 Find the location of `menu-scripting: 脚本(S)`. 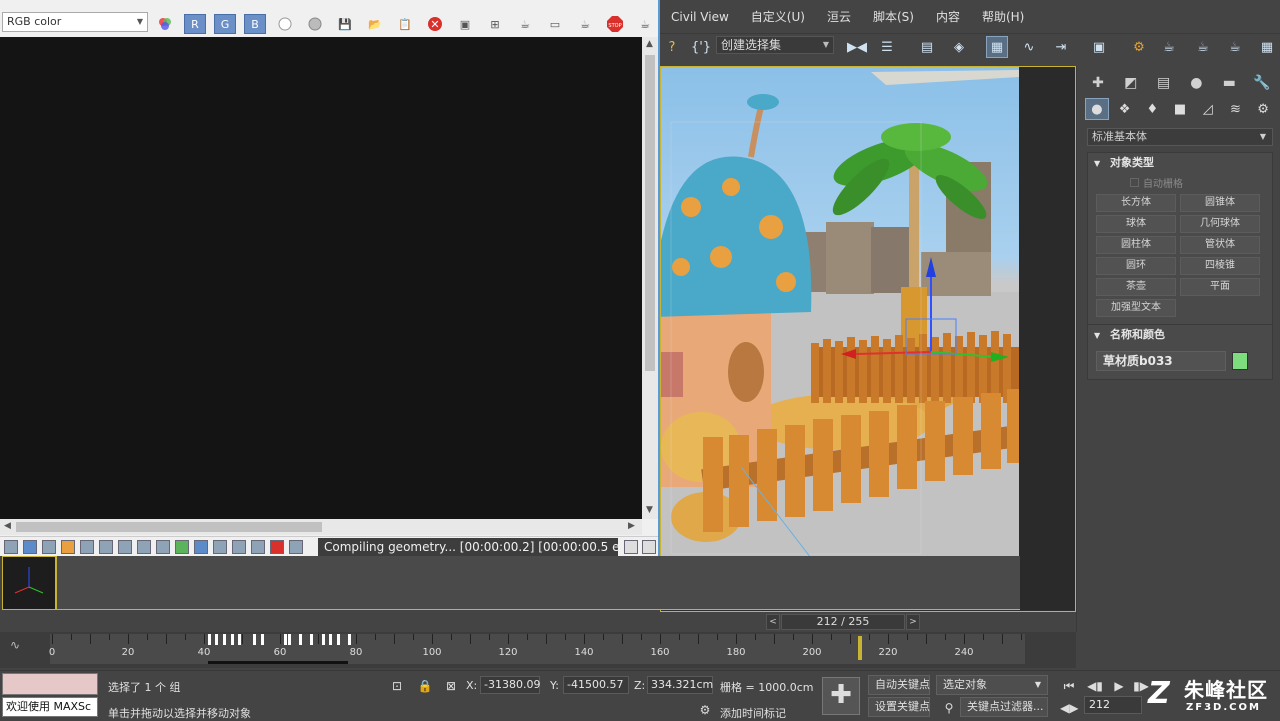

menu-scripting: 脚本(S) is located at coordinates (893, 16).